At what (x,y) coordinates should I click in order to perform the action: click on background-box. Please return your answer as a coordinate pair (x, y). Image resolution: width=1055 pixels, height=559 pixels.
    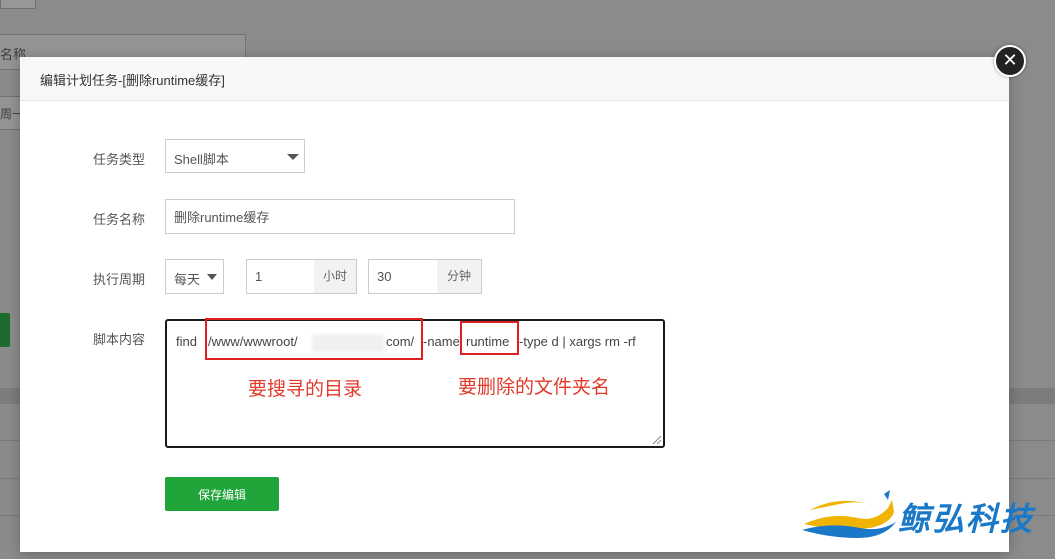
    Looking at the image, I should click on (18, 4).